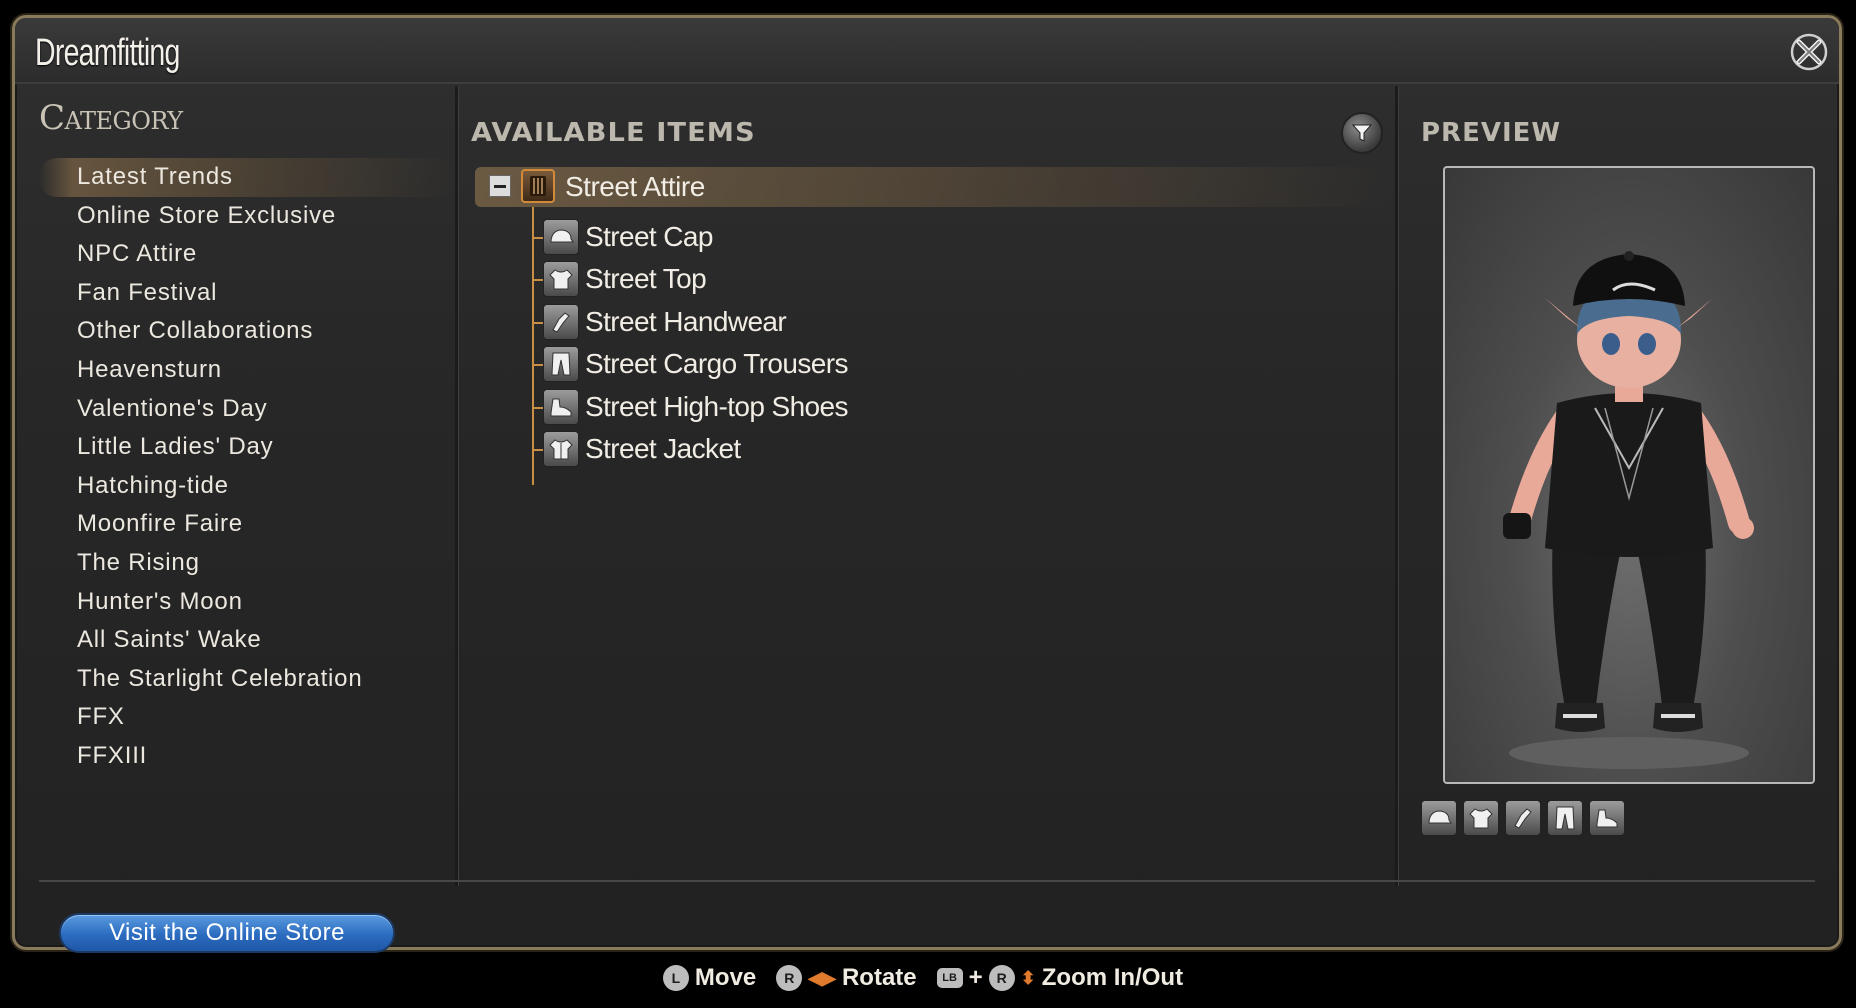 The height and width of the screenshot is (1008, 1856). What do you see at coordinates (879, 977) in the screenshot?
I see `rotate-label: Rotate` at bounding box center [879, 977].